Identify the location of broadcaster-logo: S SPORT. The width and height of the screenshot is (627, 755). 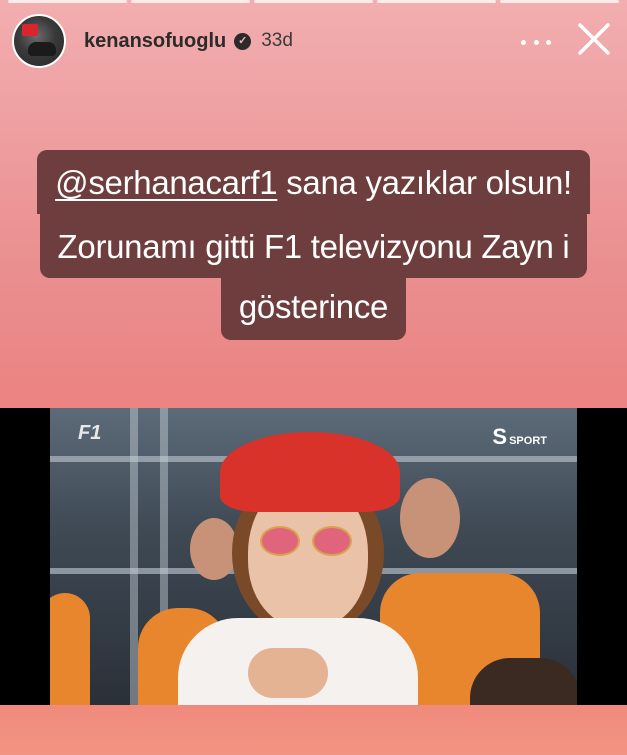
(519, 437).